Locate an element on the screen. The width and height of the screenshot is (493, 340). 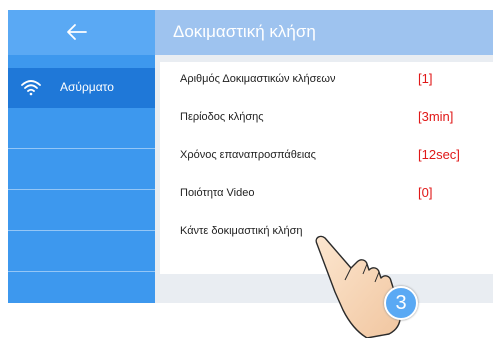
setting-value: [1] is located at coordinates (425, 78).